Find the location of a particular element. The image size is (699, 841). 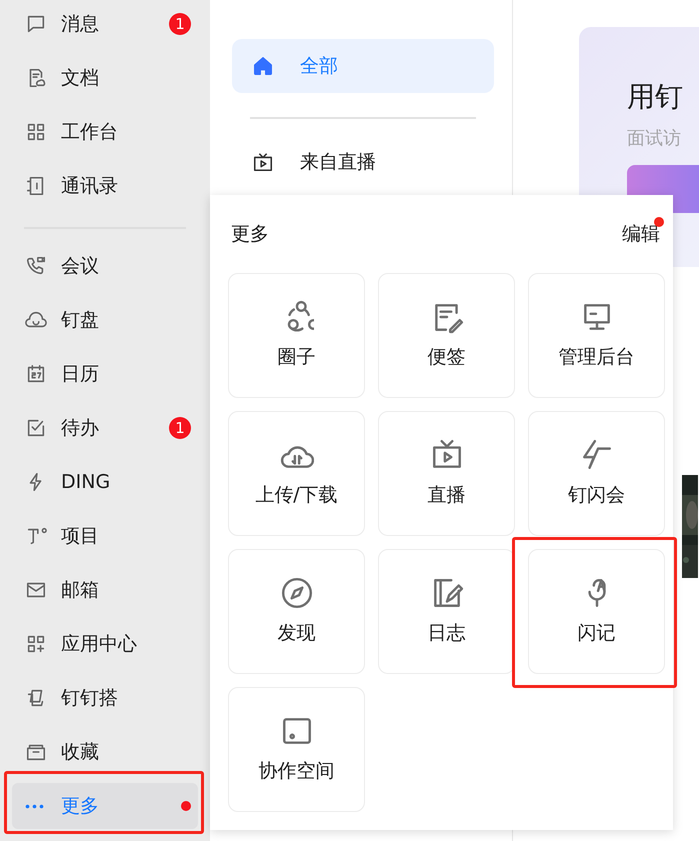

grid-icon is located at coordinates (36, 132).